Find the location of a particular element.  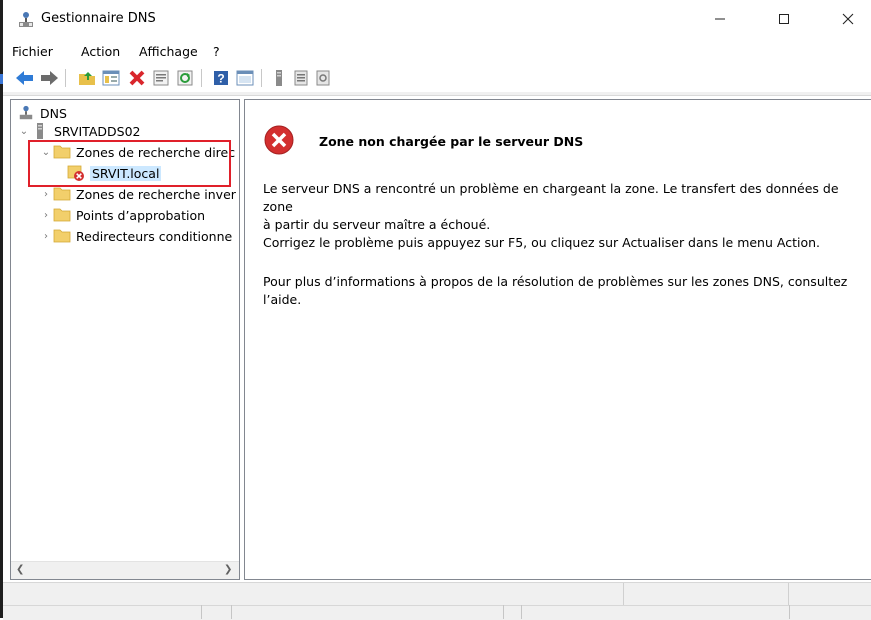

close-icon is located at coordinates (848, 20).